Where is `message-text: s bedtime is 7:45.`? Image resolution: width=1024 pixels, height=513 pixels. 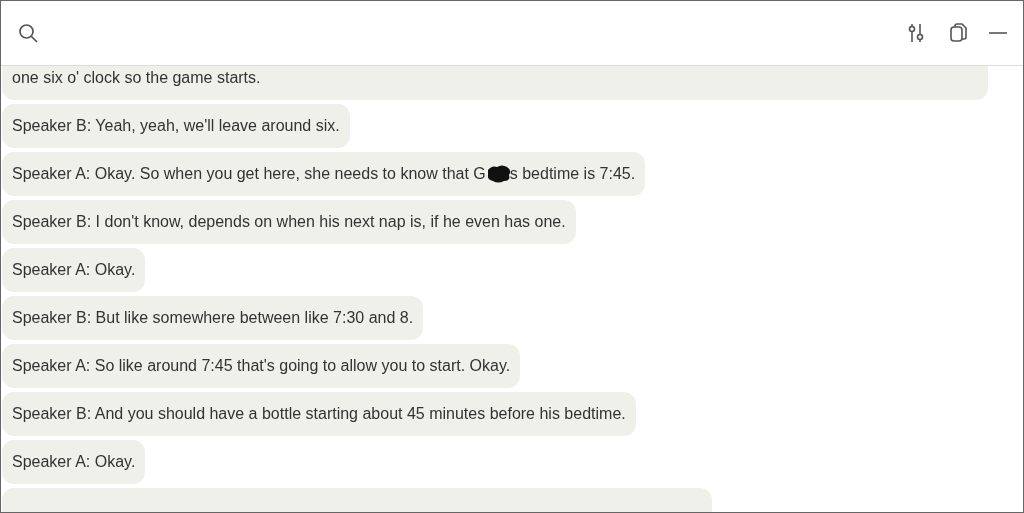
message-text: s bedtime is 7:45. is located at coordinates (572, 174).